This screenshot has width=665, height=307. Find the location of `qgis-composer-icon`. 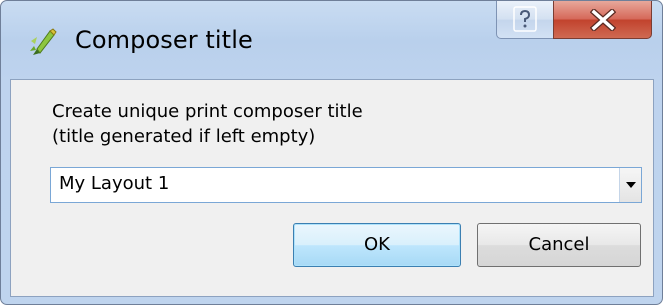

qgis-composer-icon is located at coordinates (43, 43).